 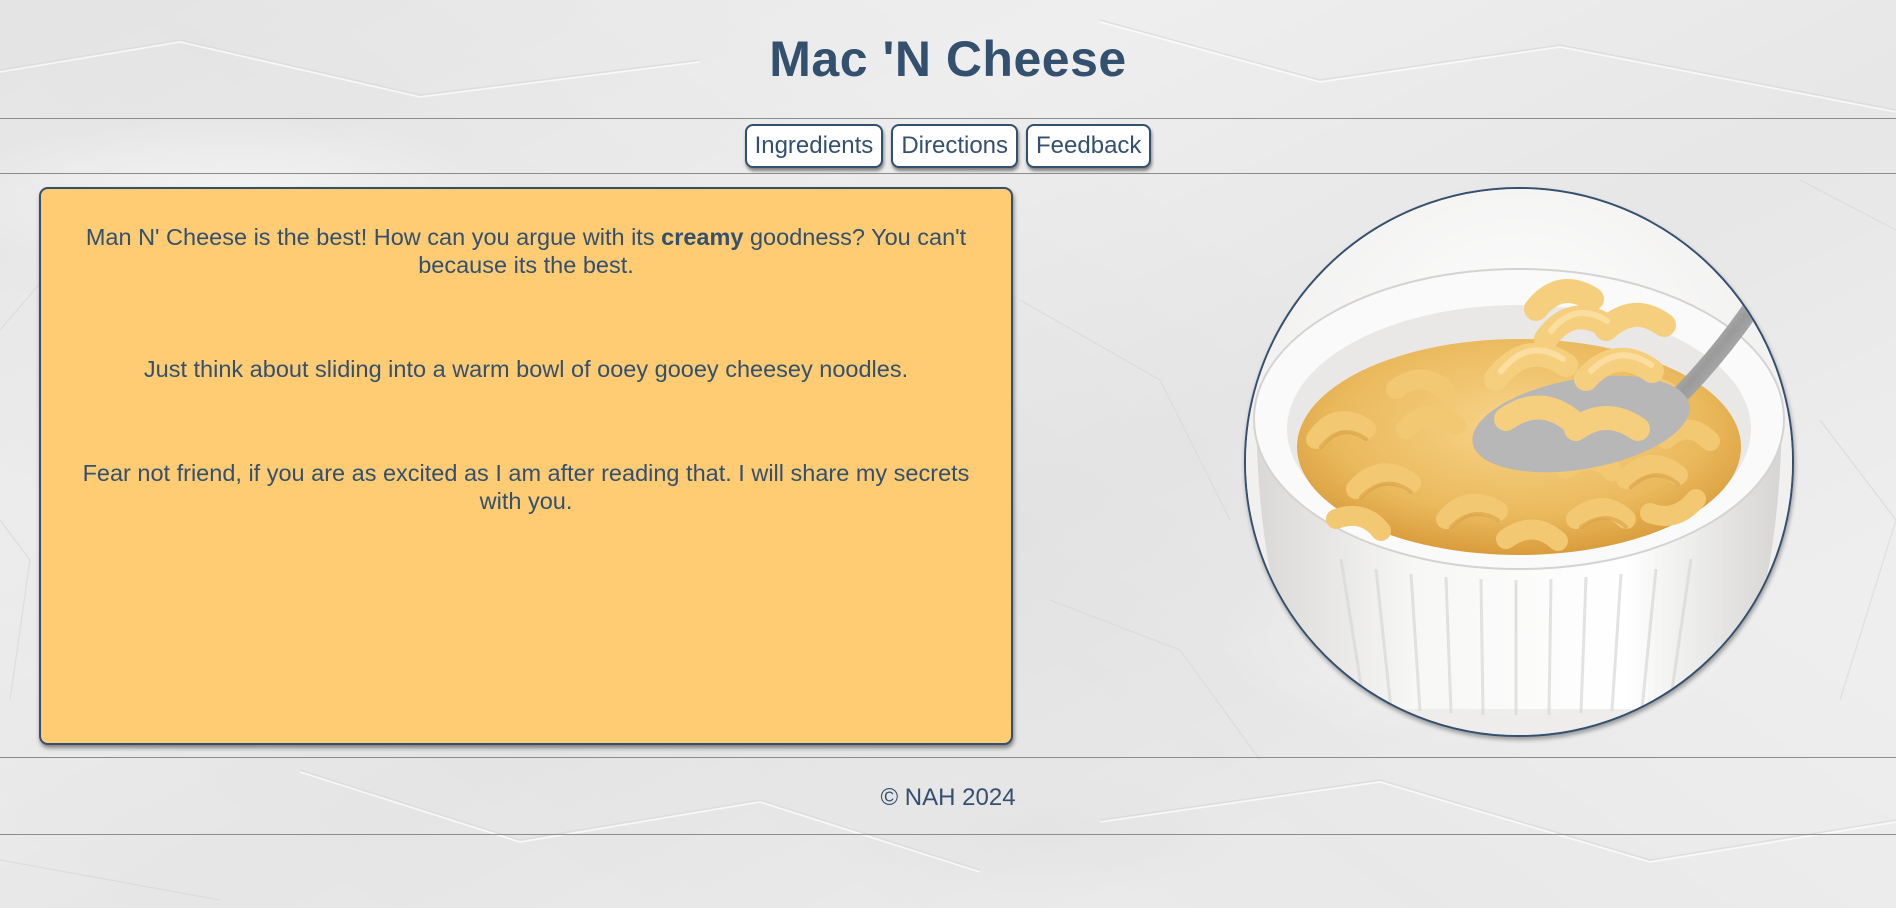 I want to click on footer-divider-bottom, so click(x=948, y=834).